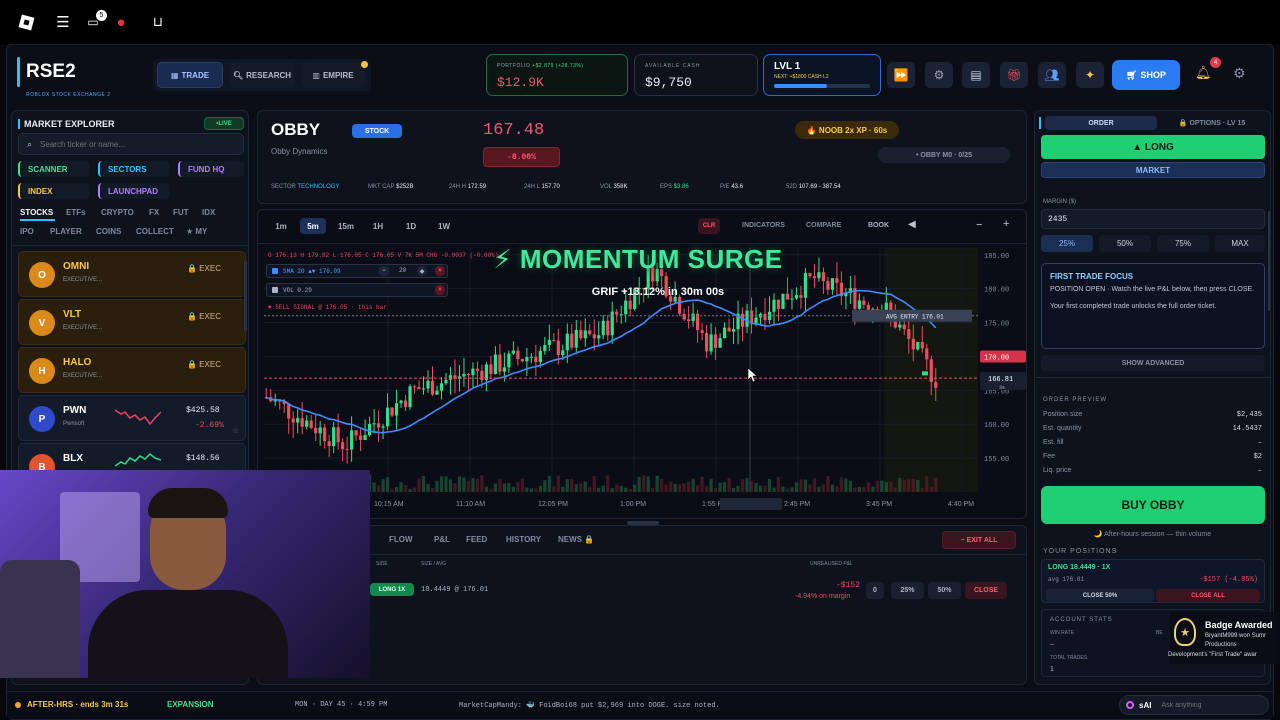 The image size is (1280, 720). Describe the element at coordinates (944, 155) in the screenshot. I see `mission-pill: • OBBY M0 · 0/25` at that location.